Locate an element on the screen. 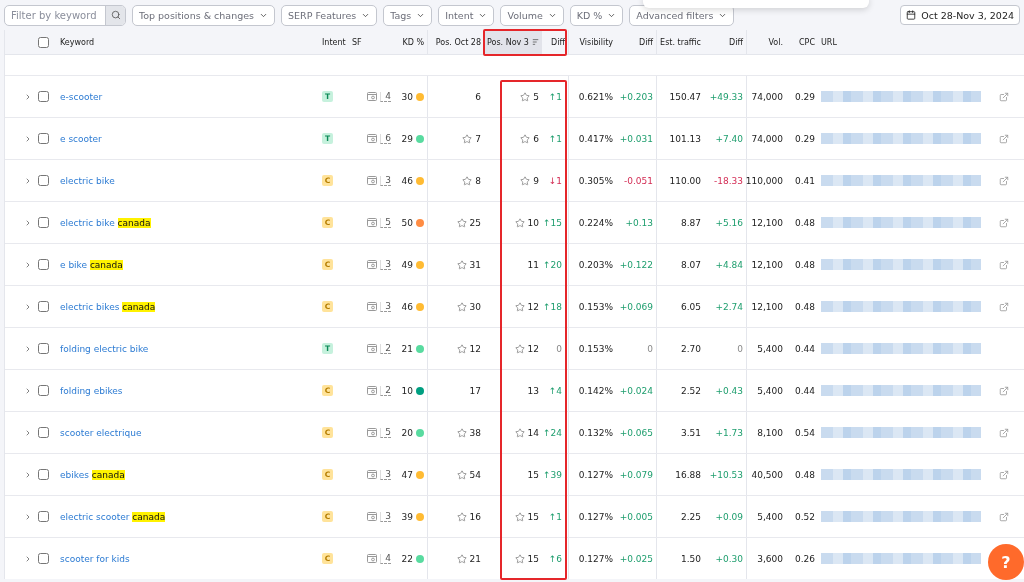 The height and width of the screenshot is (582, 1024). search-icon is located at coordinates (115, 15).